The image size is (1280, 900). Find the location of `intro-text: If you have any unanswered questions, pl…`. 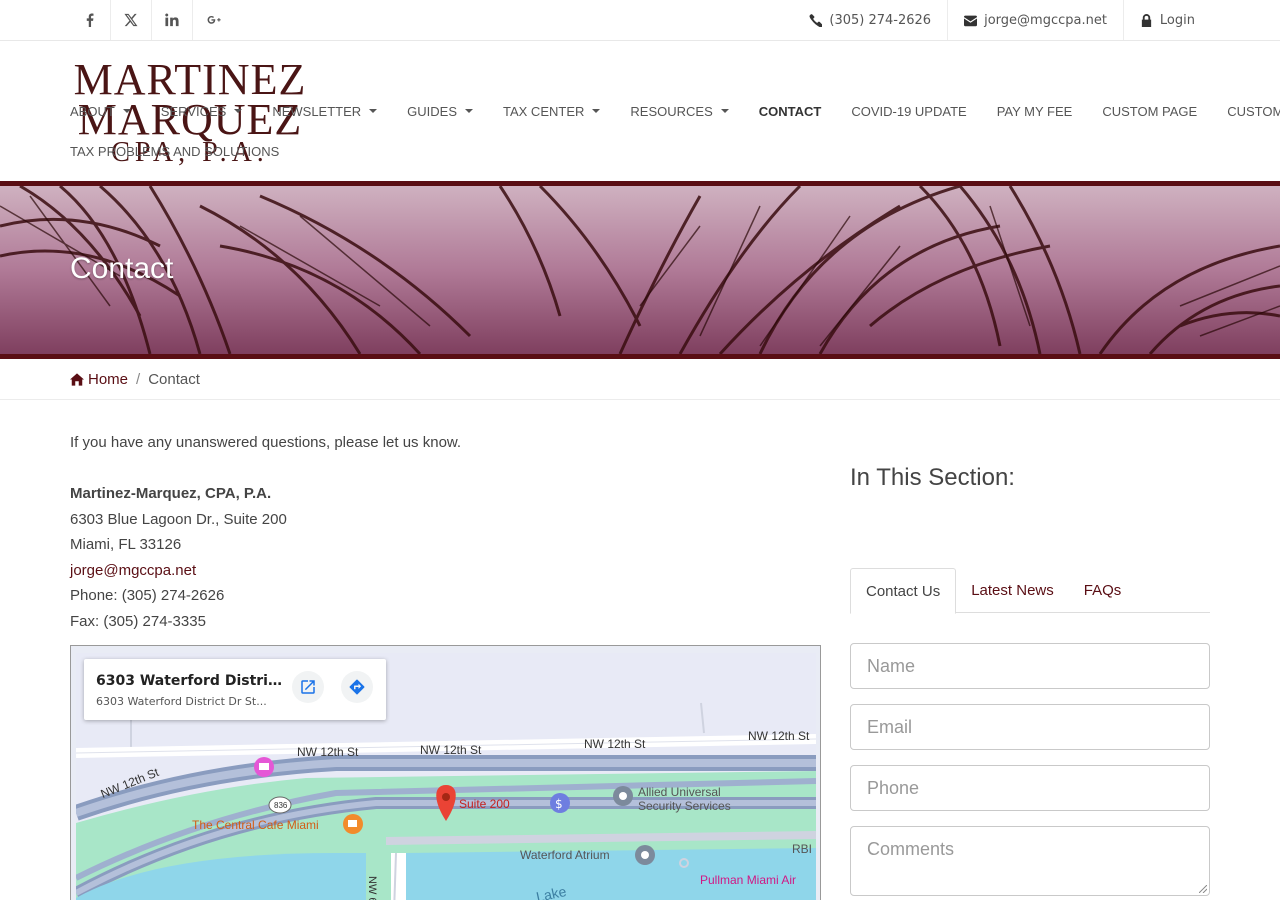

intro-text: If you have any unanswered questions, pl… is located at coordinates (266, 442).